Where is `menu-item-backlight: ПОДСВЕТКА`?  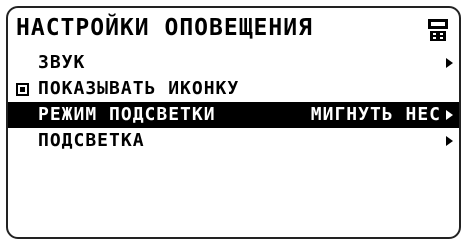
menu-item-backlight: ПОДСВЕТКА is located at coordinates (233, 141).